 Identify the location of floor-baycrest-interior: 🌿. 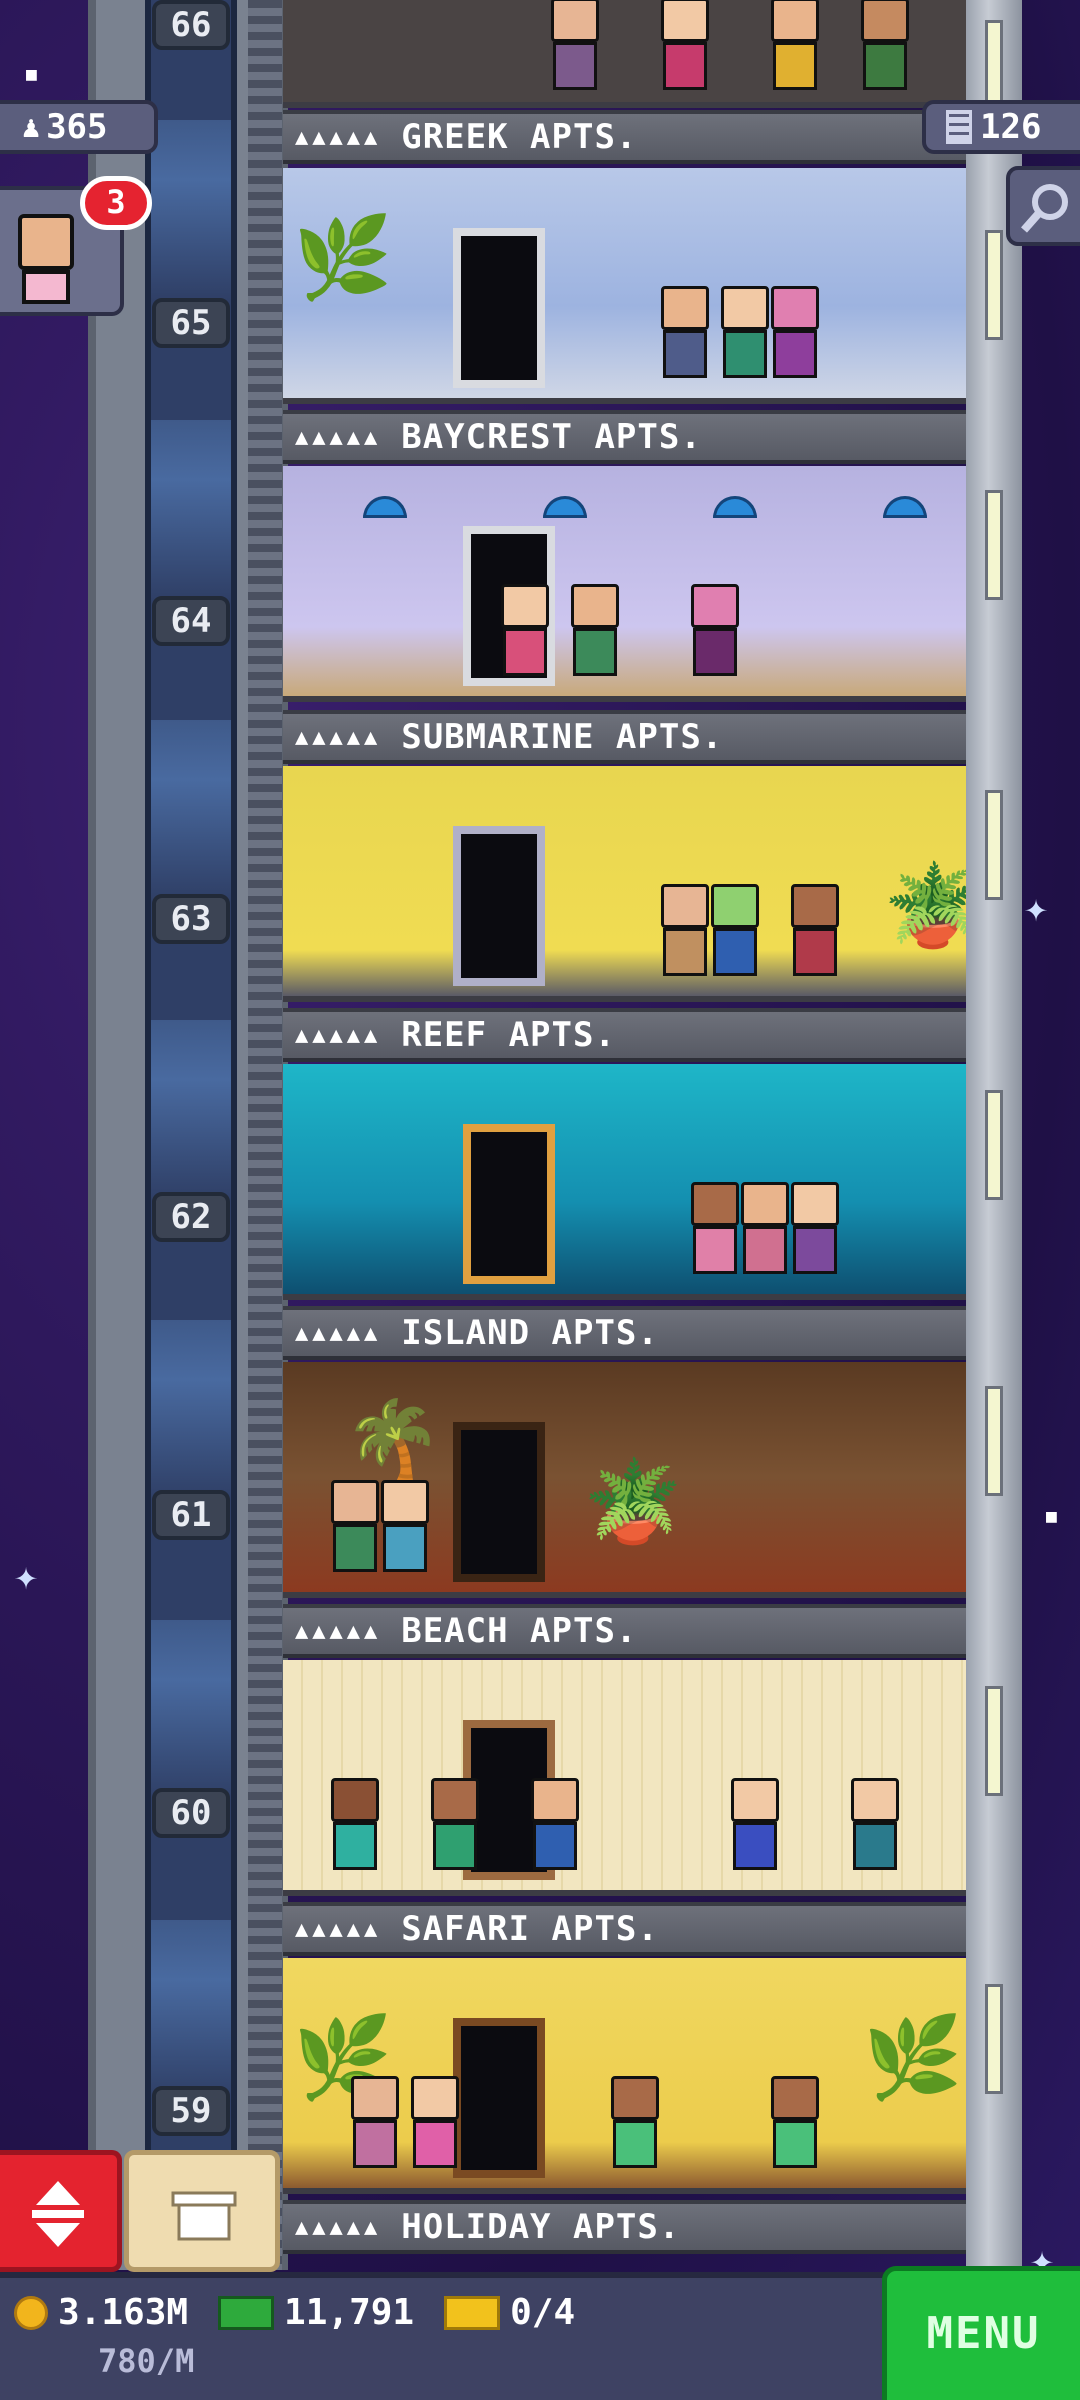
(624, 286).